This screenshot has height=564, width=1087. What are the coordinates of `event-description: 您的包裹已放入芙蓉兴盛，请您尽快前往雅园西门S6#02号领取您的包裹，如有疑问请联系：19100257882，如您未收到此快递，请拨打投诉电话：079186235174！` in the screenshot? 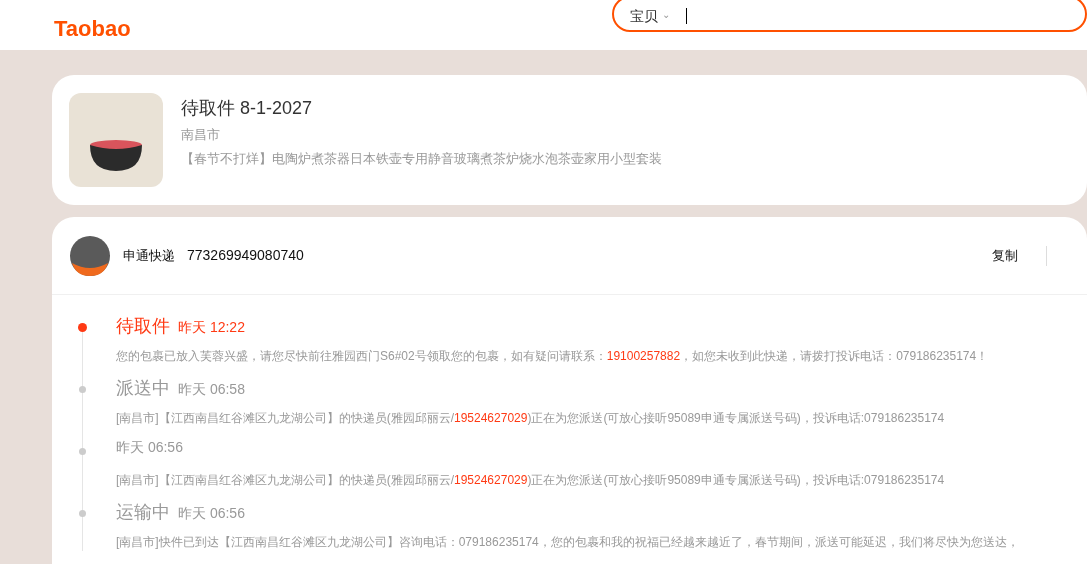 It's located at (553, 356).